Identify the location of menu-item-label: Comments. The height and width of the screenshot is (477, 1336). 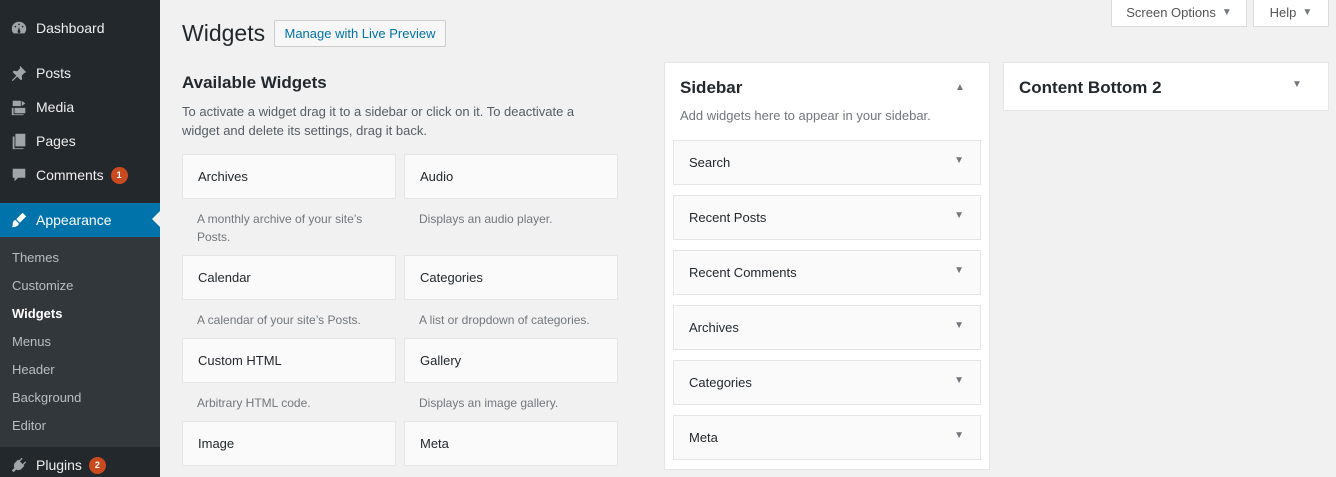
(70, 175).